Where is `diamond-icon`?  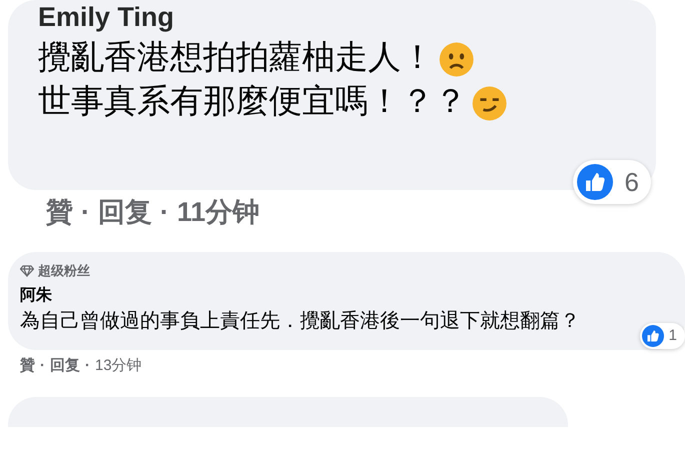 diamond-icon is located at coordinates (27, 271).